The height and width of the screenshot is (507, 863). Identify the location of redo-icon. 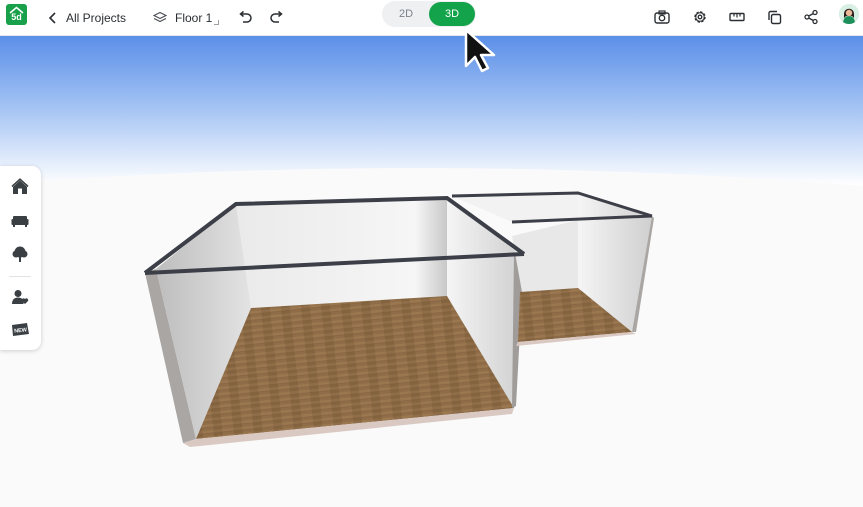
(276, 16).